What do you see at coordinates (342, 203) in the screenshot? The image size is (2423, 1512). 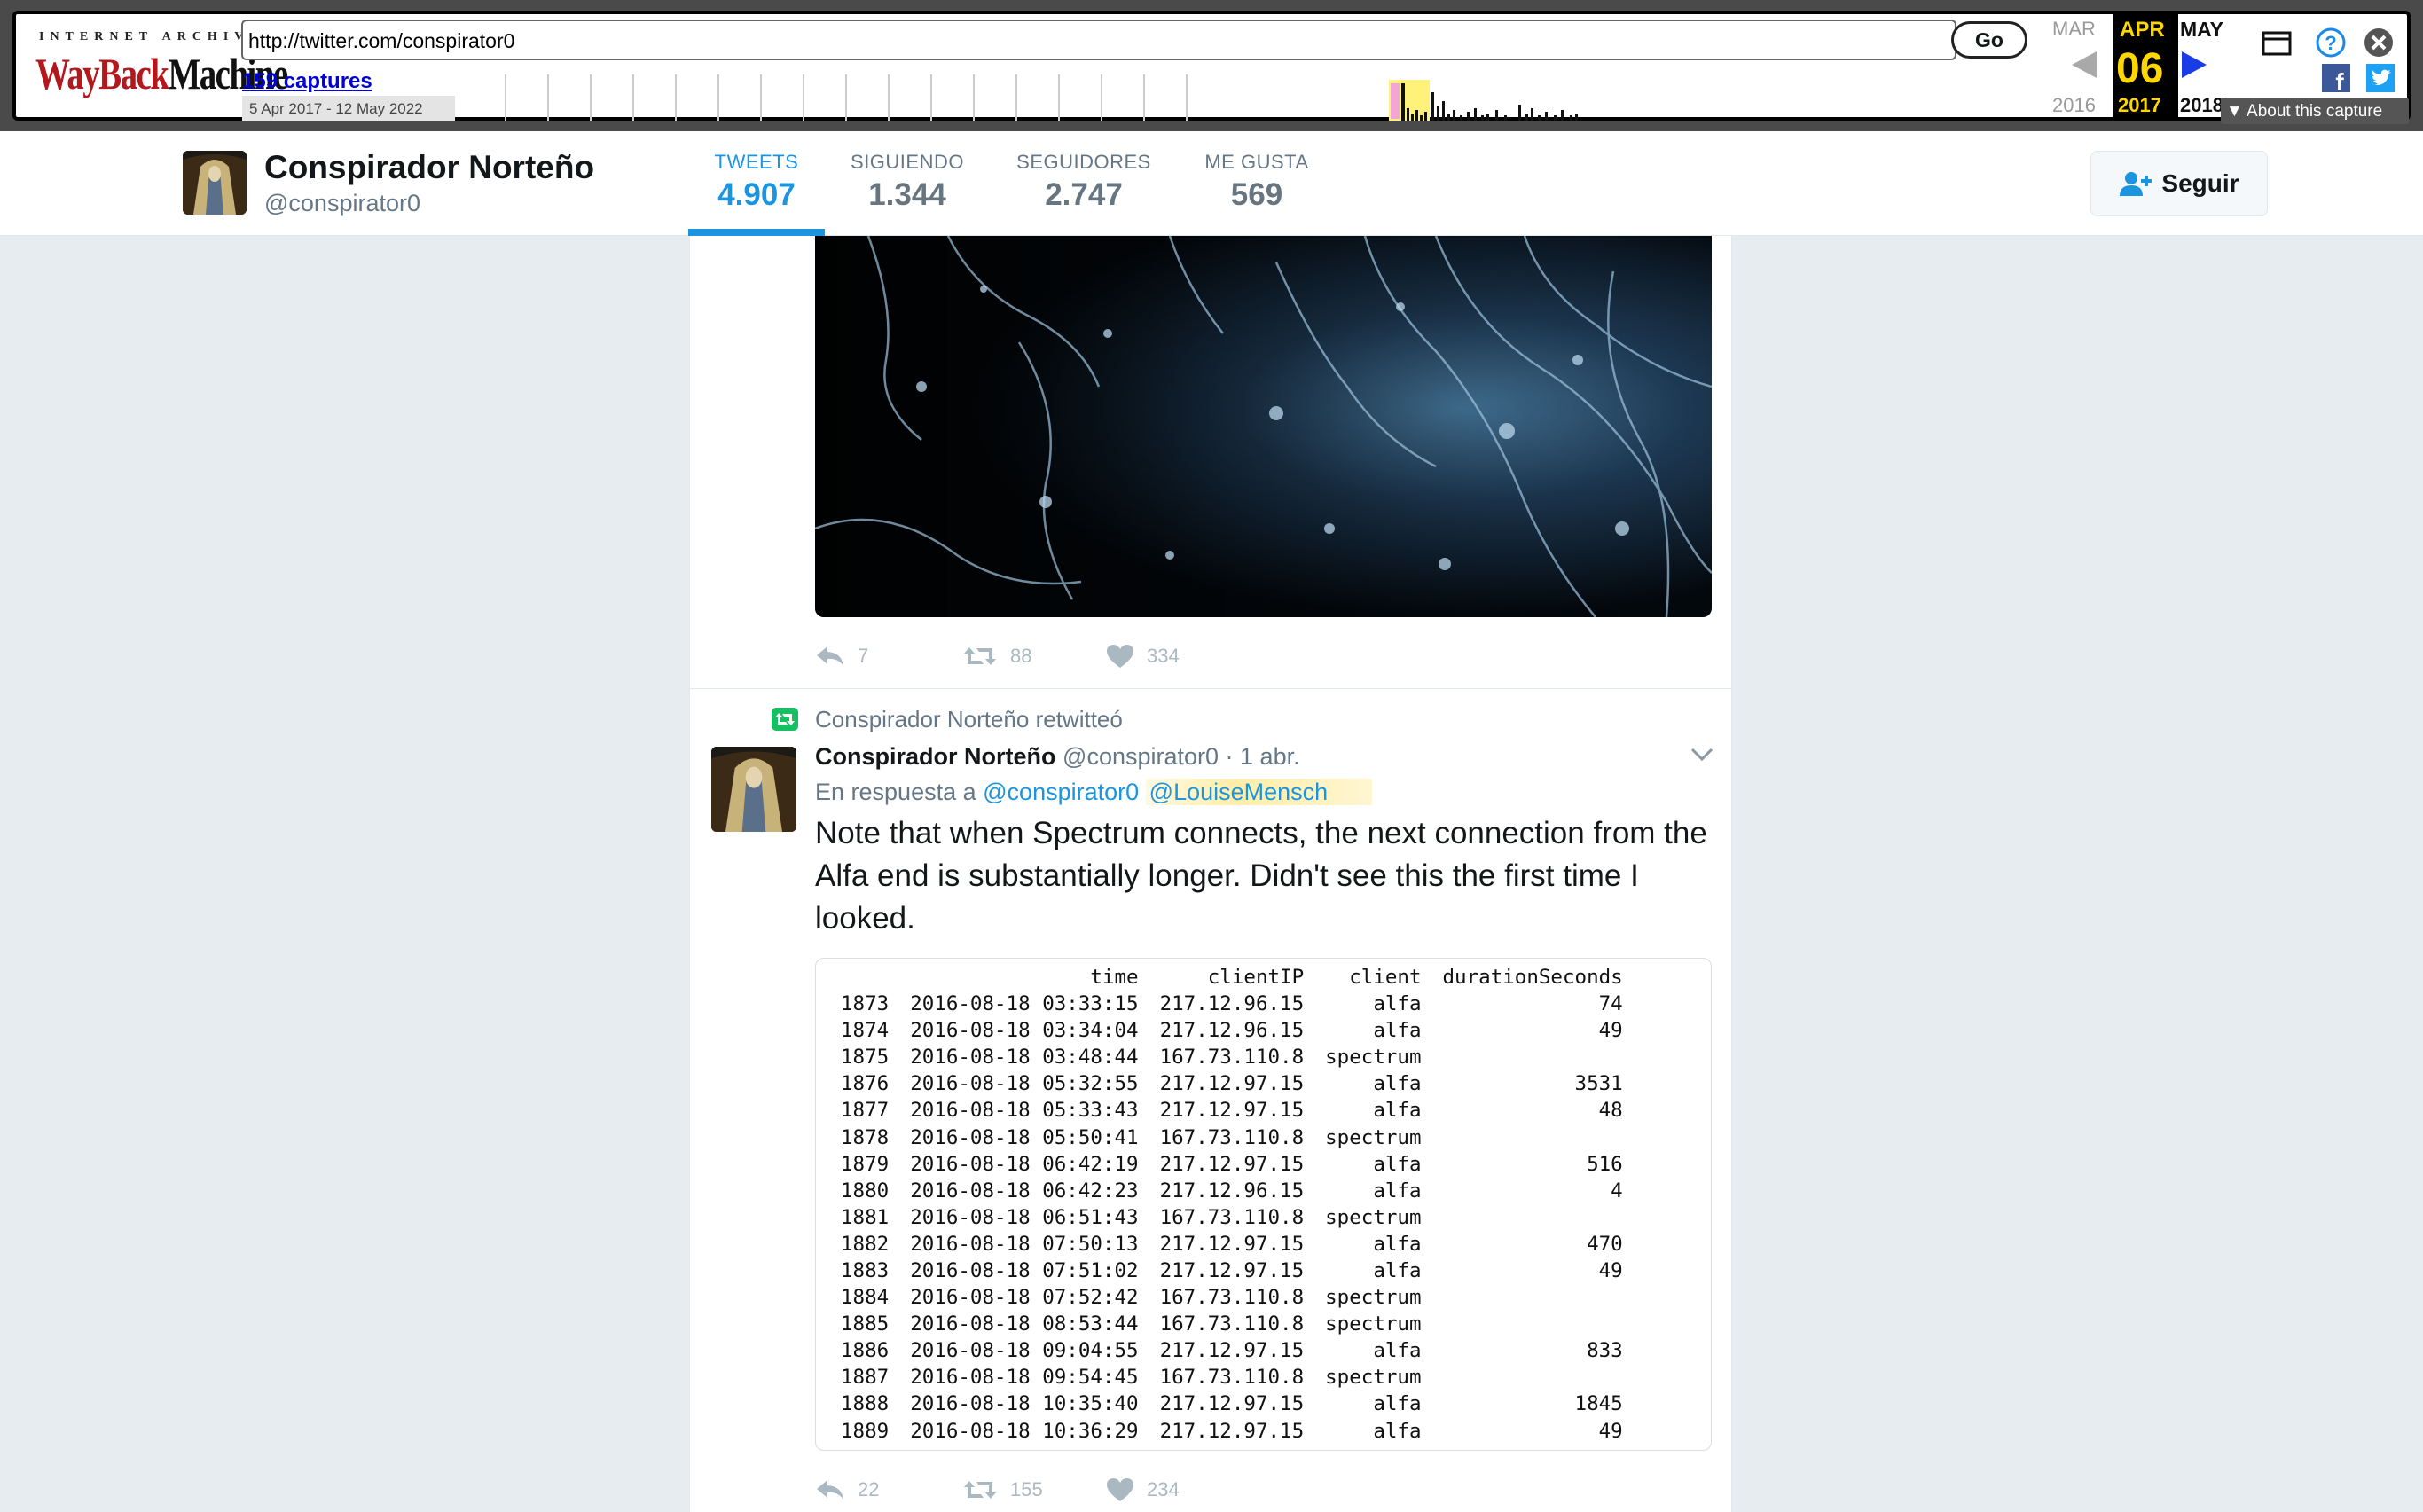 I see `profile-handle: @conspirator0` at bounding box center [342, 203].